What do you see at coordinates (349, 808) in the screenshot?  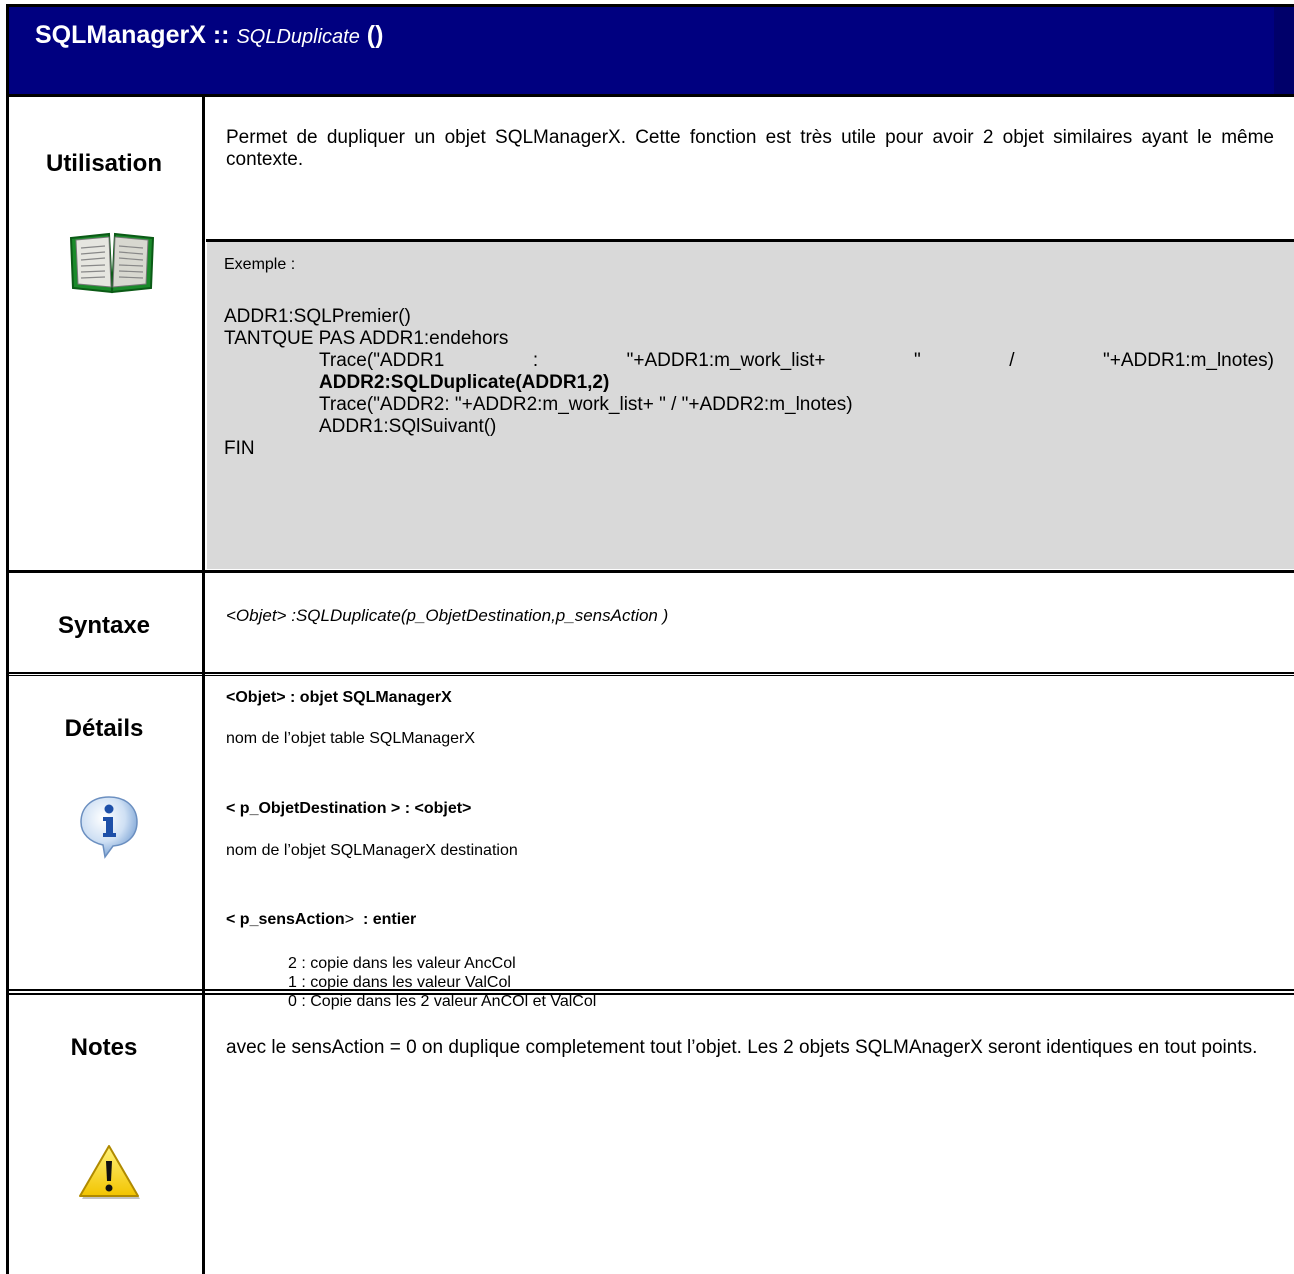 I see `param-destination-heading: < p_ObjetDestination > : <objet>` at bounding box center [349, 808].